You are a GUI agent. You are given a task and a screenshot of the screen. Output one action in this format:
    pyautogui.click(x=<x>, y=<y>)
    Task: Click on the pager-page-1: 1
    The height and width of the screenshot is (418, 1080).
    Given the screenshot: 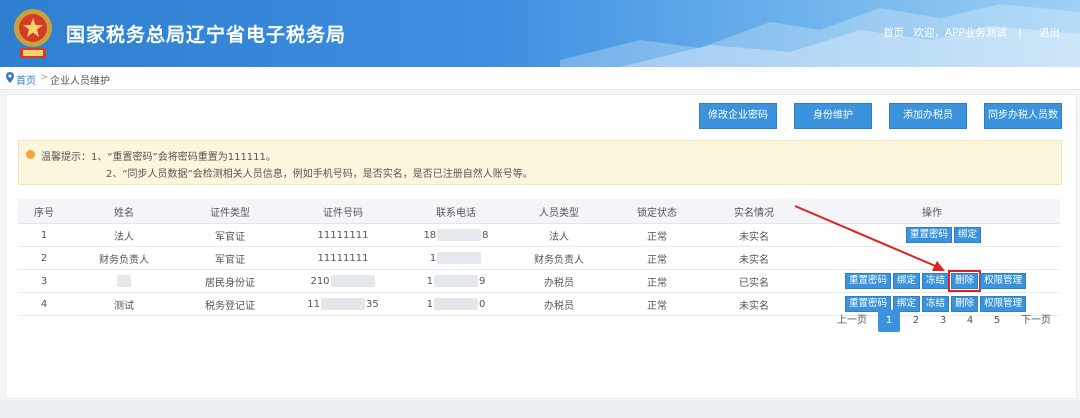 What is the action you would take?
    pyautogui.click(x=889, y=321)
    